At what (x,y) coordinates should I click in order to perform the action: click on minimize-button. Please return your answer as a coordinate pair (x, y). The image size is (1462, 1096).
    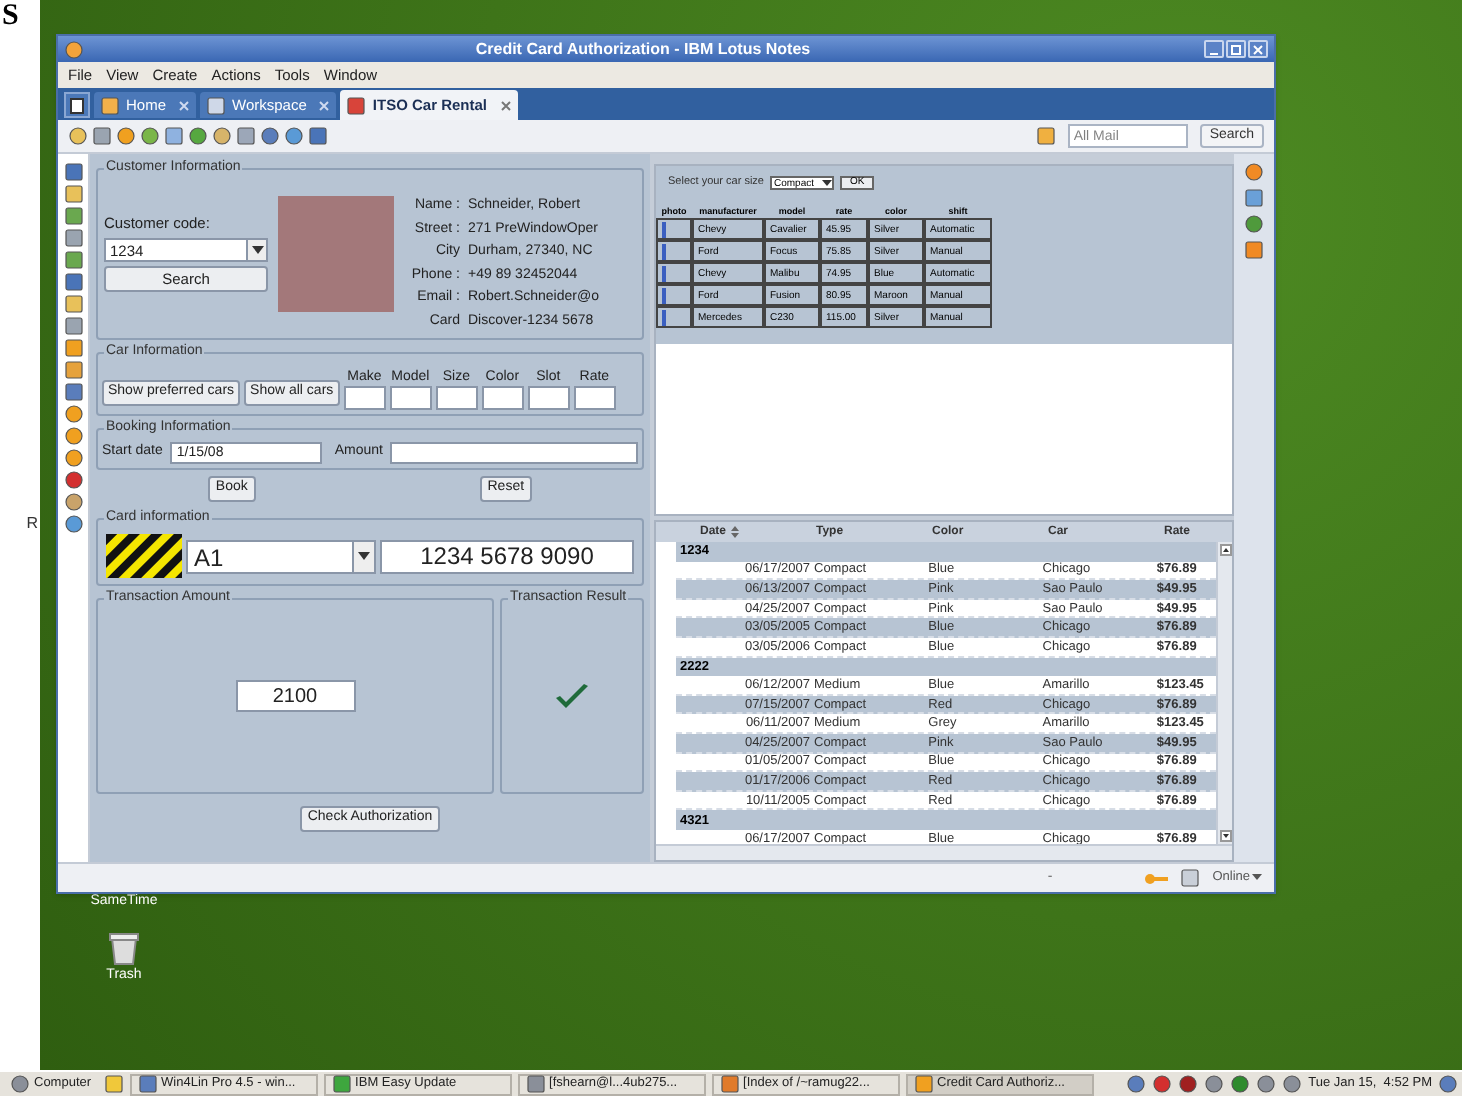
    Looking at the image, I should click on (1214, 49).